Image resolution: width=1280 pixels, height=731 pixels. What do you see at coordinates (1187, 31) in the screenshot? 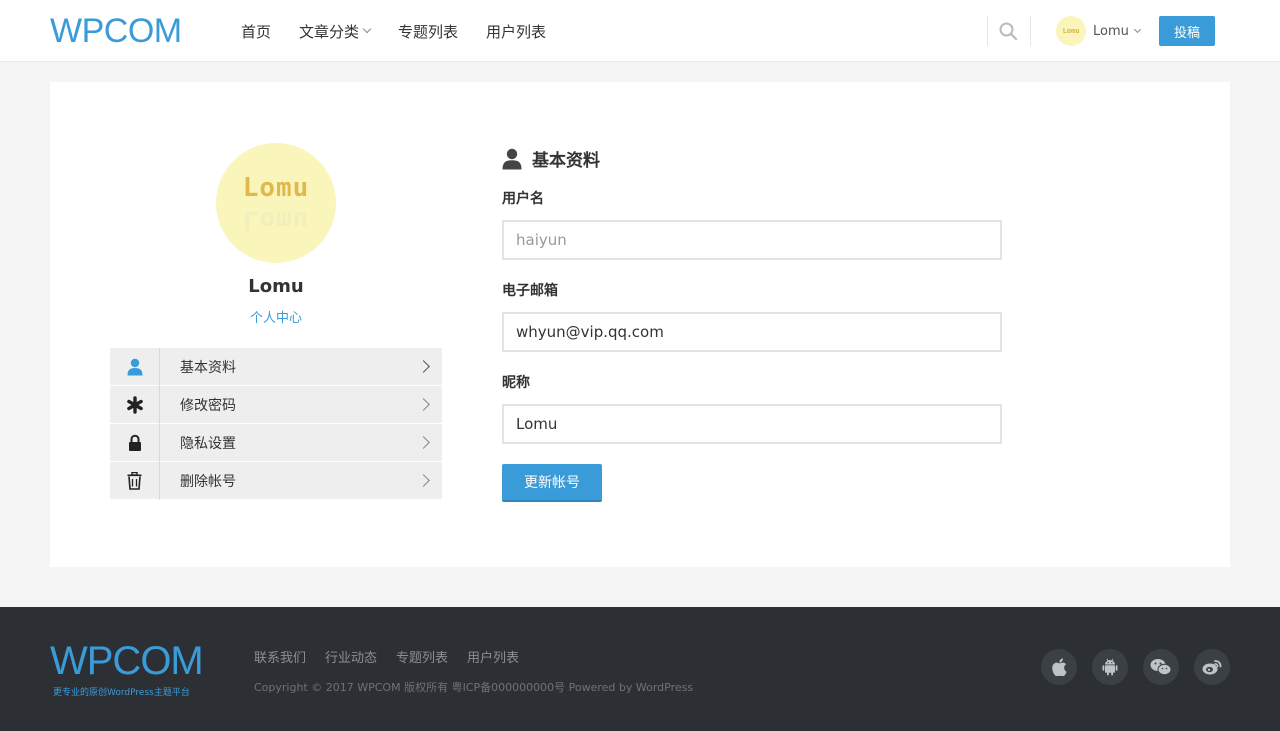
I see `post-button: 投稿` at bounding box center [1187, 31].